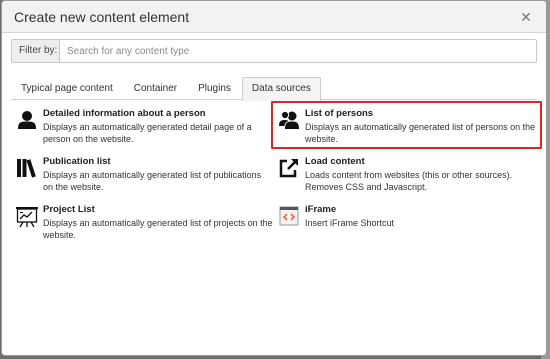  Describe the element at coordinates (321, 209) in the screenshot. I see `element-title: iFrame` at that location.